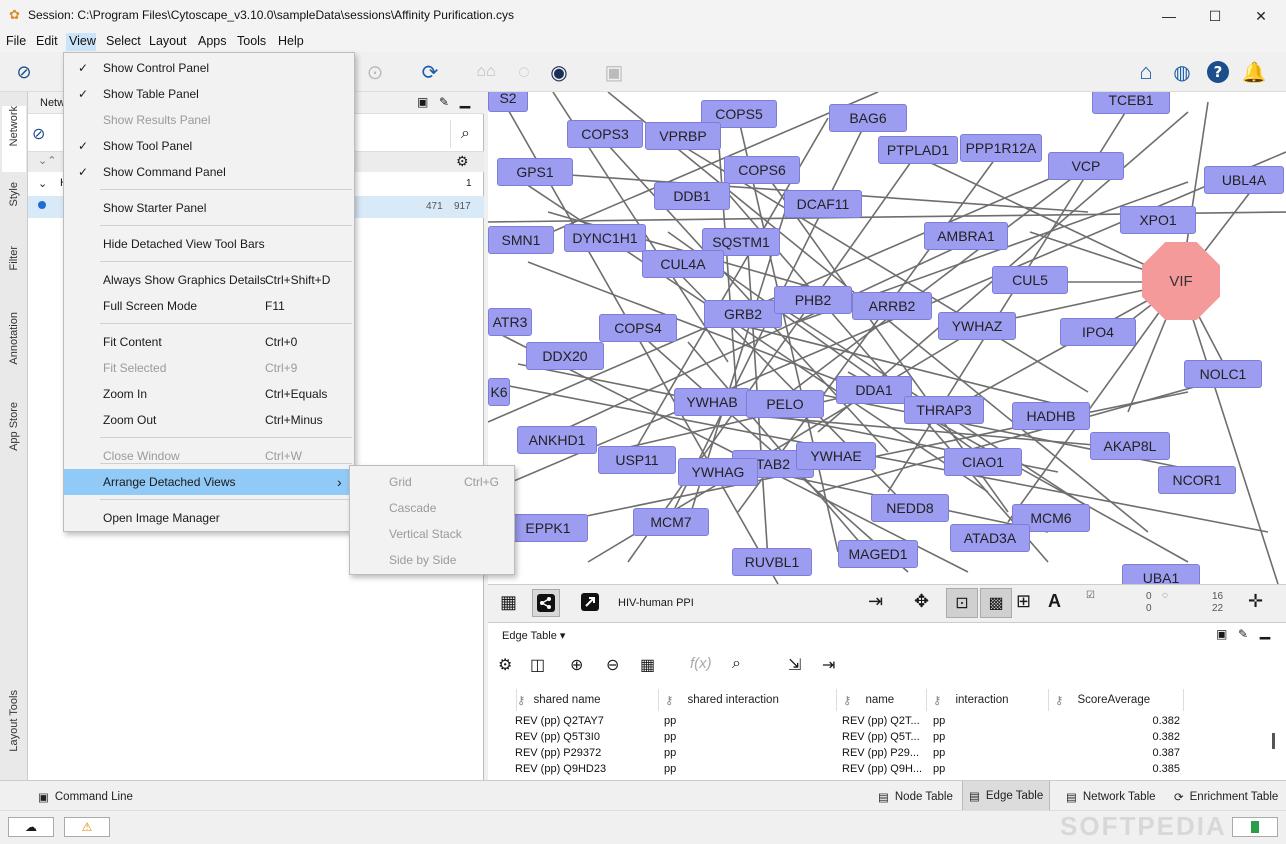 This screenshot has width=1286, height=844. I want to click on add-column-icon: ⊕, so click(576, 665).